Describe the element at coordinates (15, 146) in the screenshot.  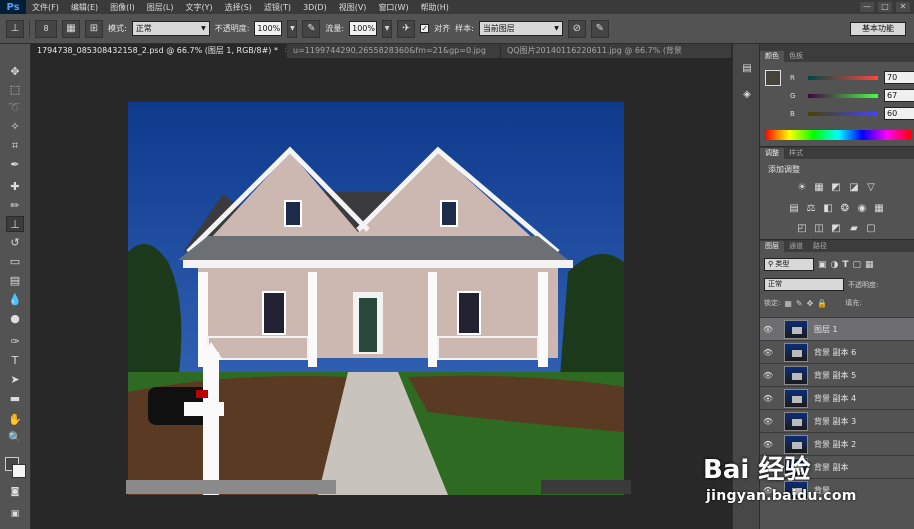
I see `crop-tool-icon: ⌗` at that location.